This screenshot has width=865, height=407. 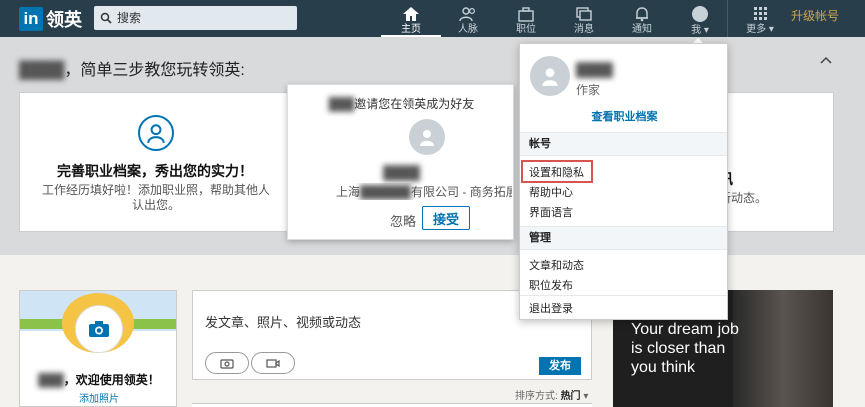 What do you see at coordinates (557, 171) in the screenshot?
I see `settings-highlight-box` at bounding box center [557, 171].